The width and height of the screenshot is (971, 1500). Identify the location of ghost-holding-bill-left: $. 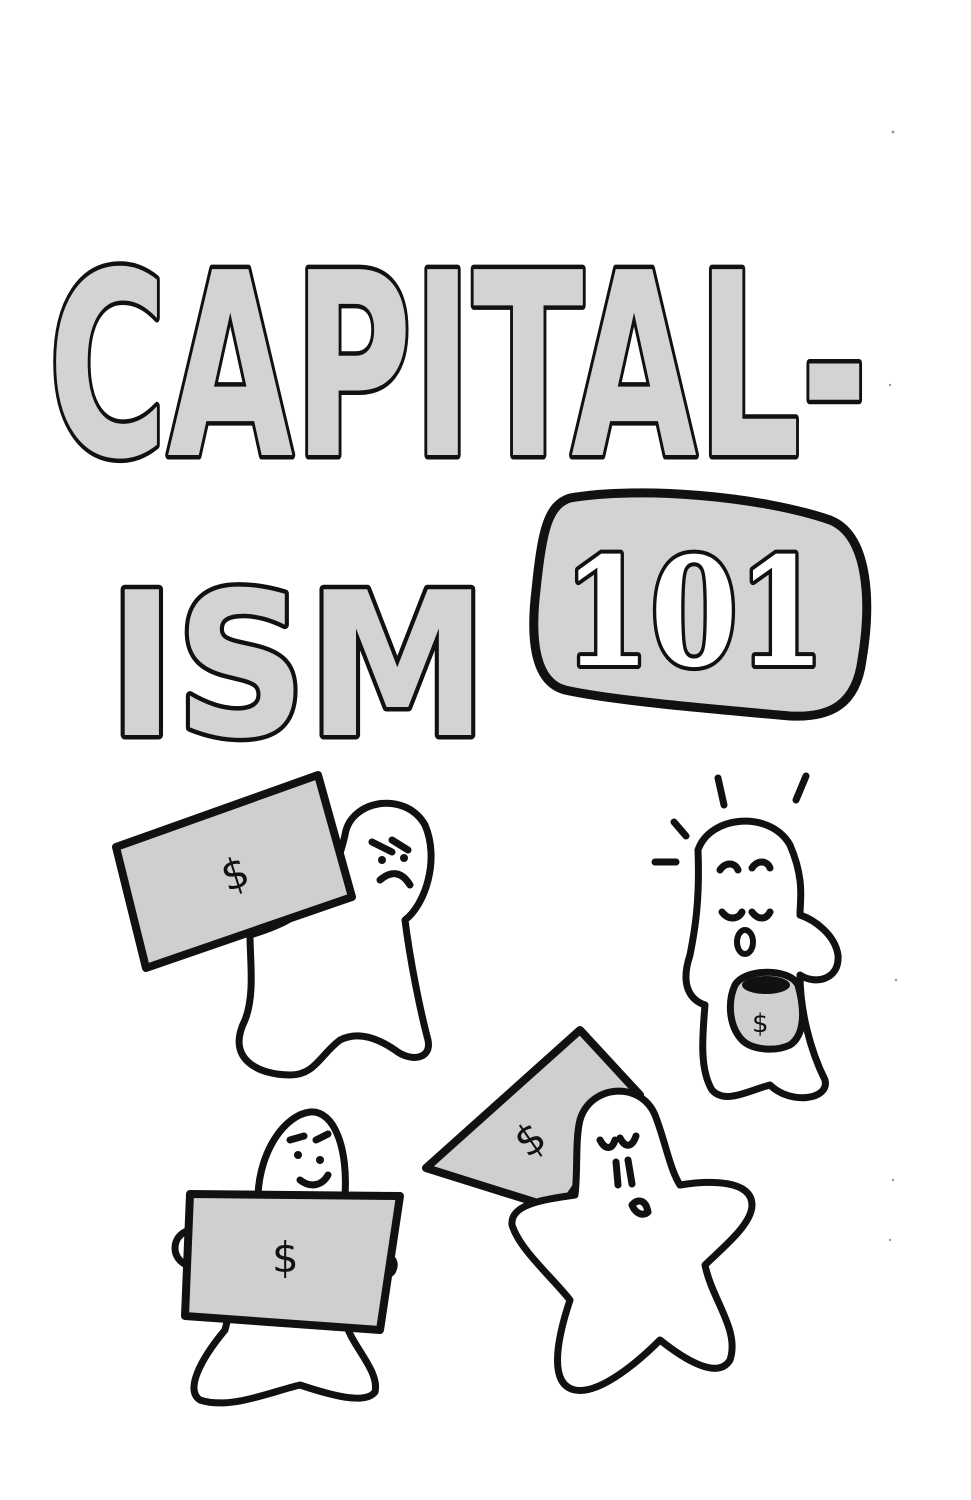
(273, 925).